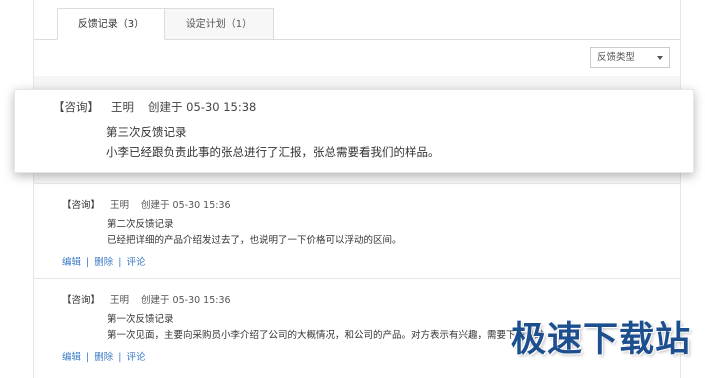 The height and width of the screenshot is (378, 705). I want to click on record-title: 第一次反馈记录, so click(140, 319).